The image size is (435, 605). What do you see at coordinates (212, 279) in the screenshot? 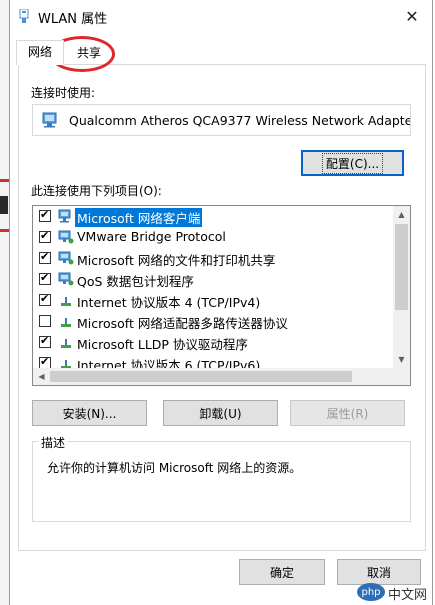
I see `list-item: QoS 数据包计划程序` at bounding box center [212, 279].